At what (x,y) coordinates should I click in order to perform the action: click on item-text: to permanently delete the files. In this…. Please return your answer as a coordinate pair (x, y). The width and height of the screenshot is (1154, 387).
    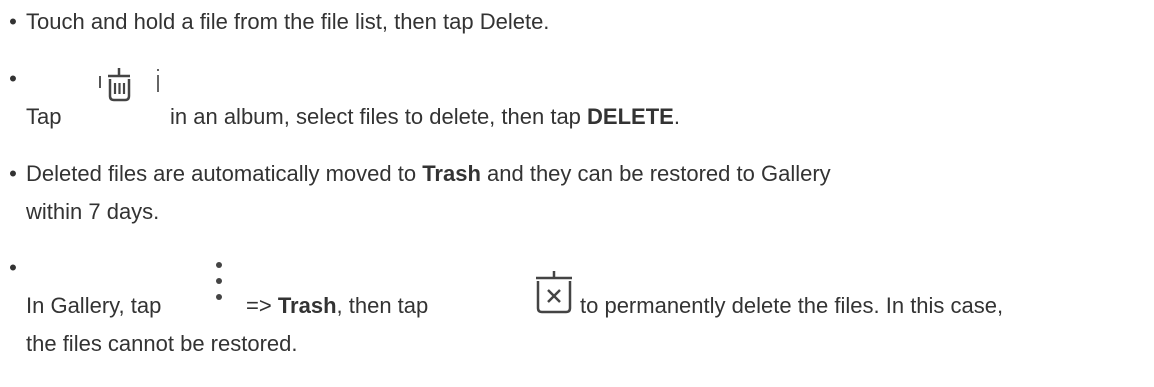
    Looking at the image, I should click on (792, 305).